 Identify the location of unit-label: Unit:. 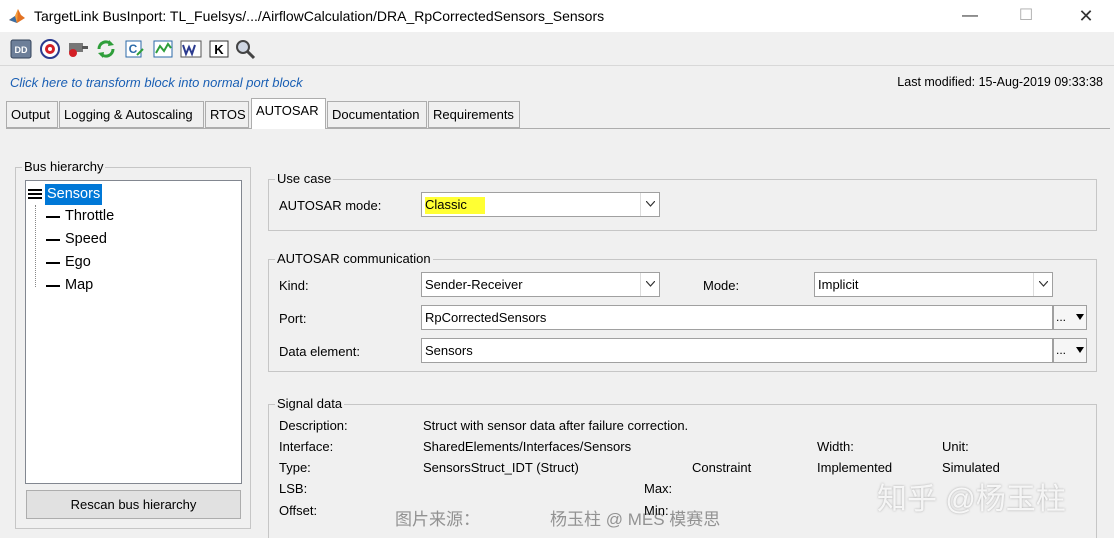
(955, 446).